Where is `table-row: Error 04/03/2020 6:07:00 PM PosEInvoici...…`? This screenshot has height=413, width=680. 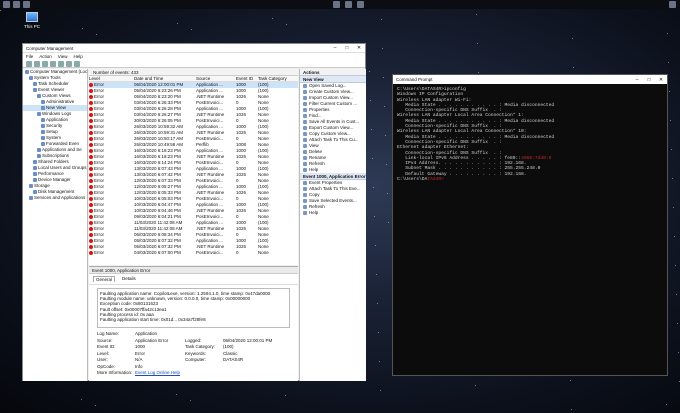
table-row: Error 04/03/2020 6:07:00 PM PosEInvoici...… is located at coordinates (193, 253).